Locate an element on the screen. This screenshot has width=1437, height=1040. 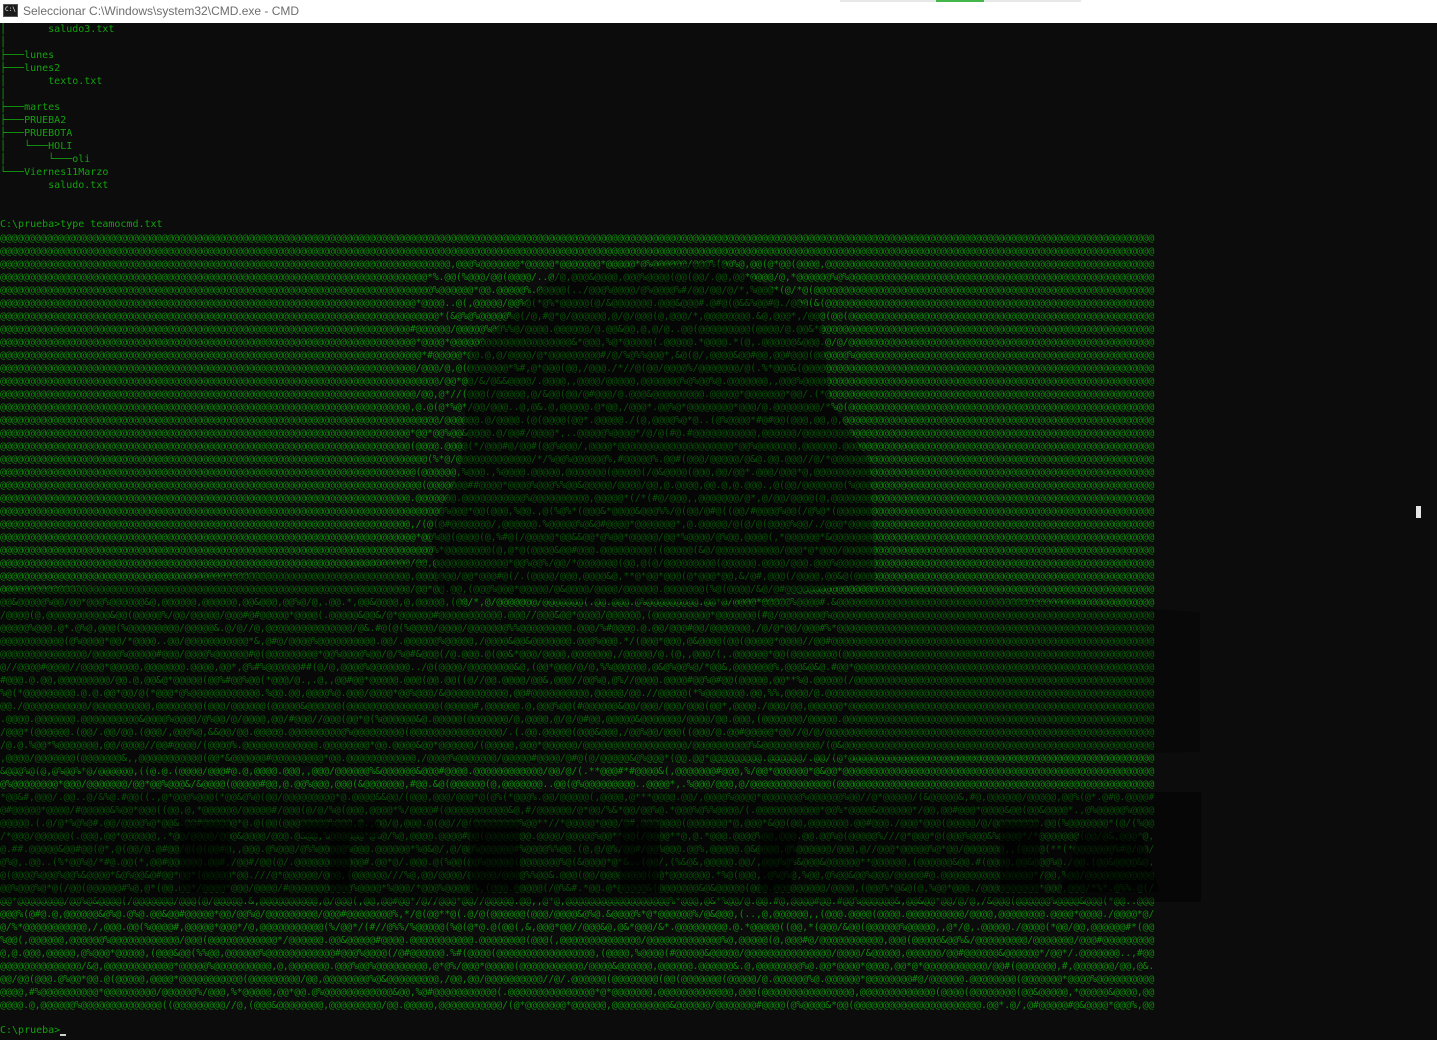
tree-line: │ └───oli is located at coordinates (45, 159).